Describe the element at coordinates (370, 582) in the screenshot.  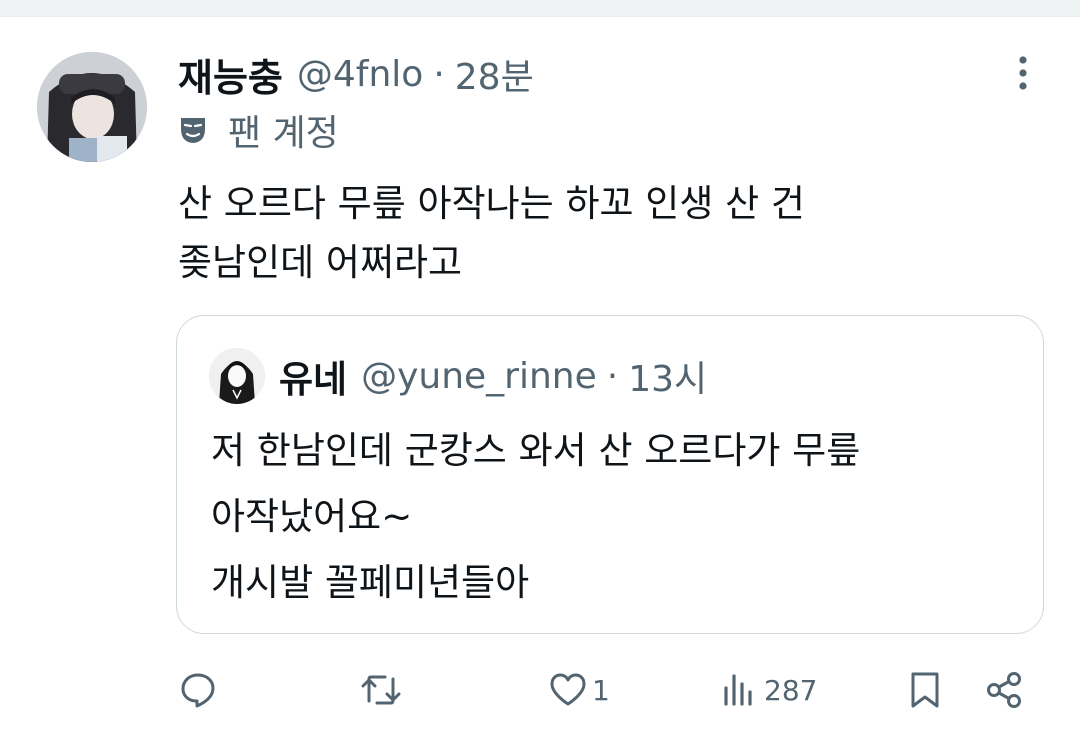
I see `quoted-text-line: 개시발 꼴페미년들아` at that location.